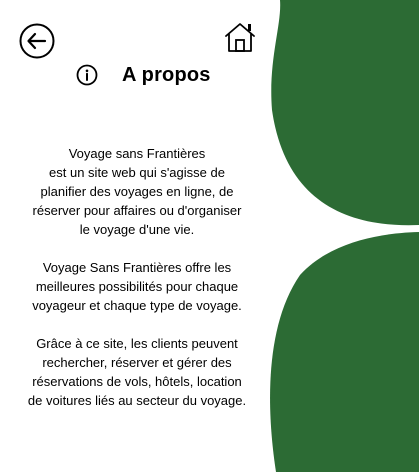 The image size is (419, 472). Describe the element at coordinates (87, 75) in the screenshot. I see `info-circle-icon` at that location.